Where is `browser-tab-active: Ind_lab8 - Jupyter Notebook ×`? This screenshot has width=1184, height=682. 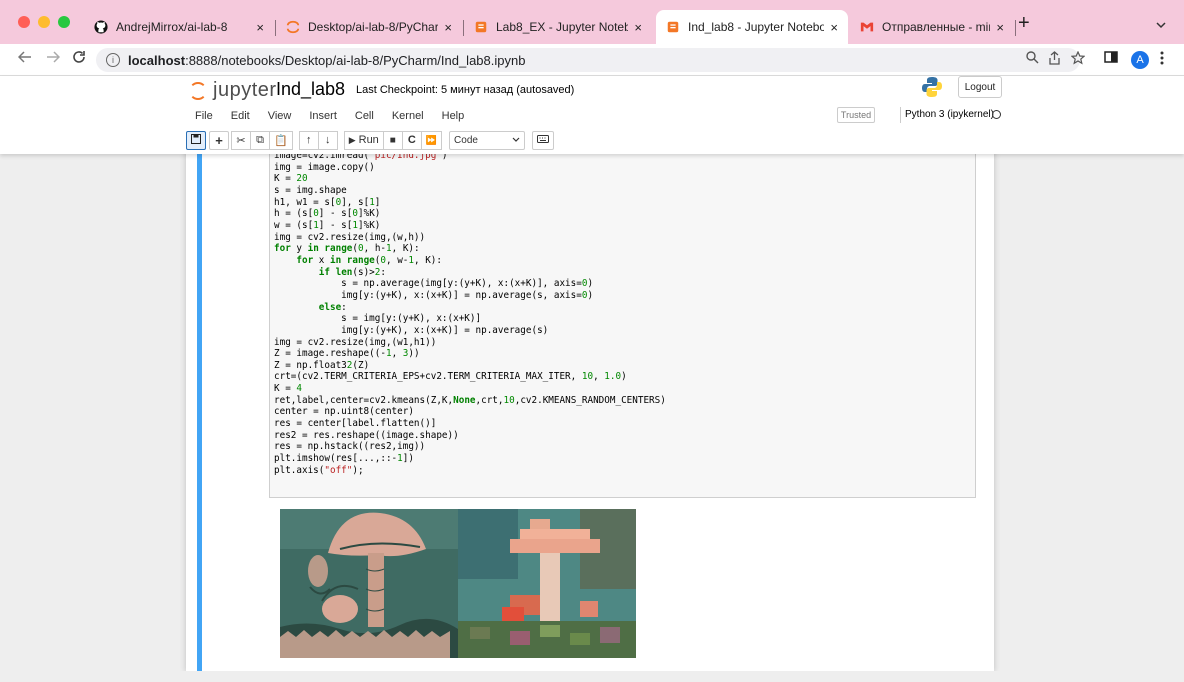
browser-tab-active: Ind_lab8 - Jupyter Notebook × is located at coordinates (752, 27).